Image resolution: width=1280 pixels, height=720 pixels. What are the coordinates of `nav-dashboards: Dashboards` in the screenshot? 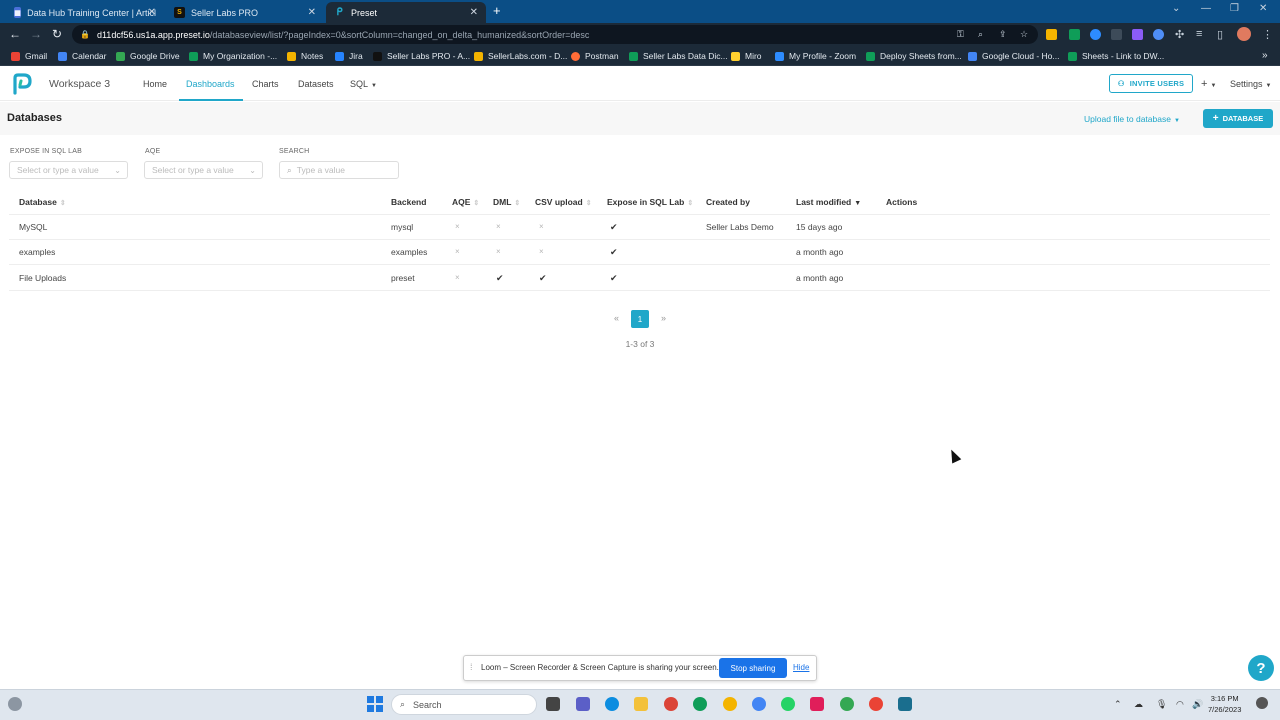 It's located at (210, 84).